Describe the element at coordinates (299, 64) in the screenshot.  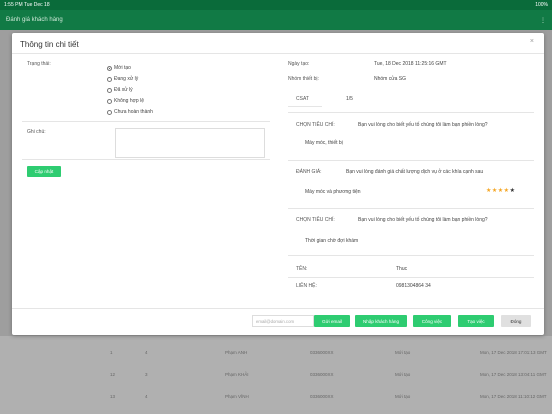
I see `created-label: Ngày tạo:` at that location.